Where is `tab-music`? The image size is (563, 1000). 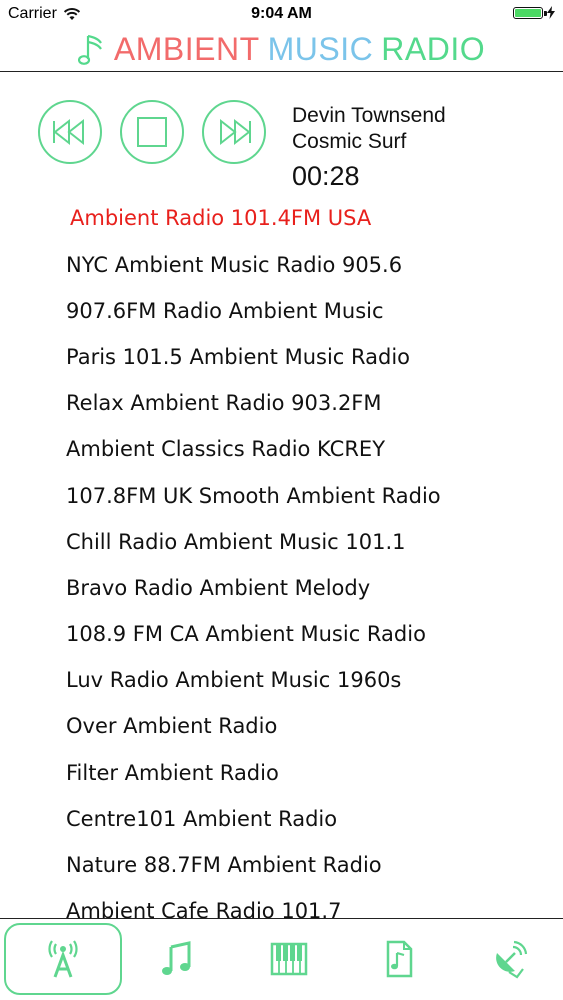 tab-music is located at coordinates (177, 959).